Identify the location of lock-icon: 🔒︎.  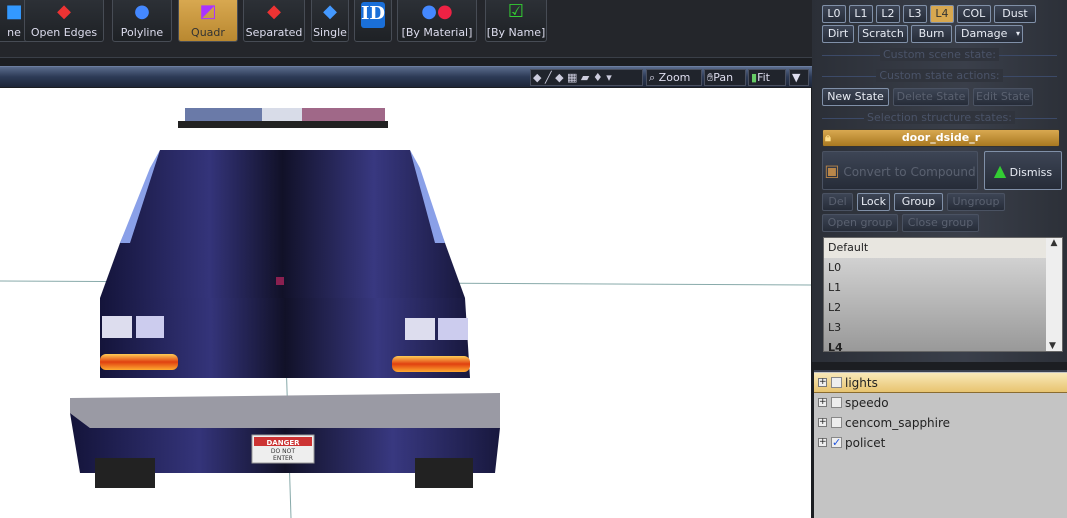
(828, 137).